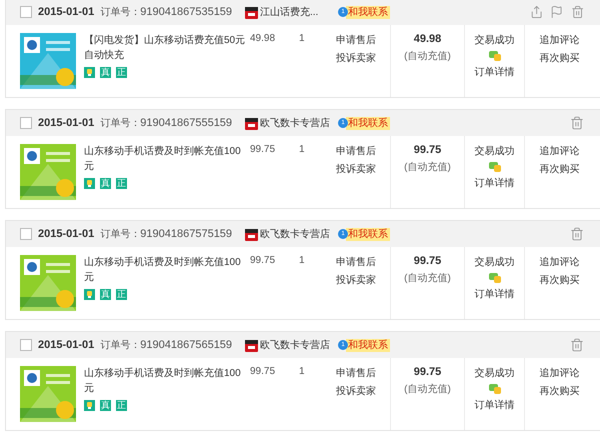  Describe the element at coordinates (263, 38) in the screenshot. I see `unit-price: 49.98` at that location.